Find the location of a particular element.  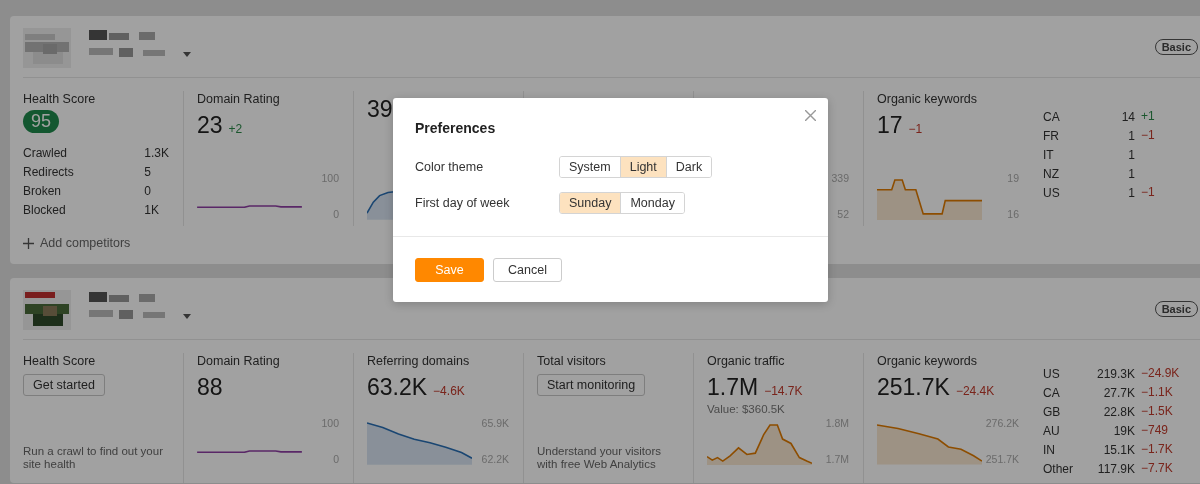

metric-label: Organic traffic is located at coordinates (746, 361).